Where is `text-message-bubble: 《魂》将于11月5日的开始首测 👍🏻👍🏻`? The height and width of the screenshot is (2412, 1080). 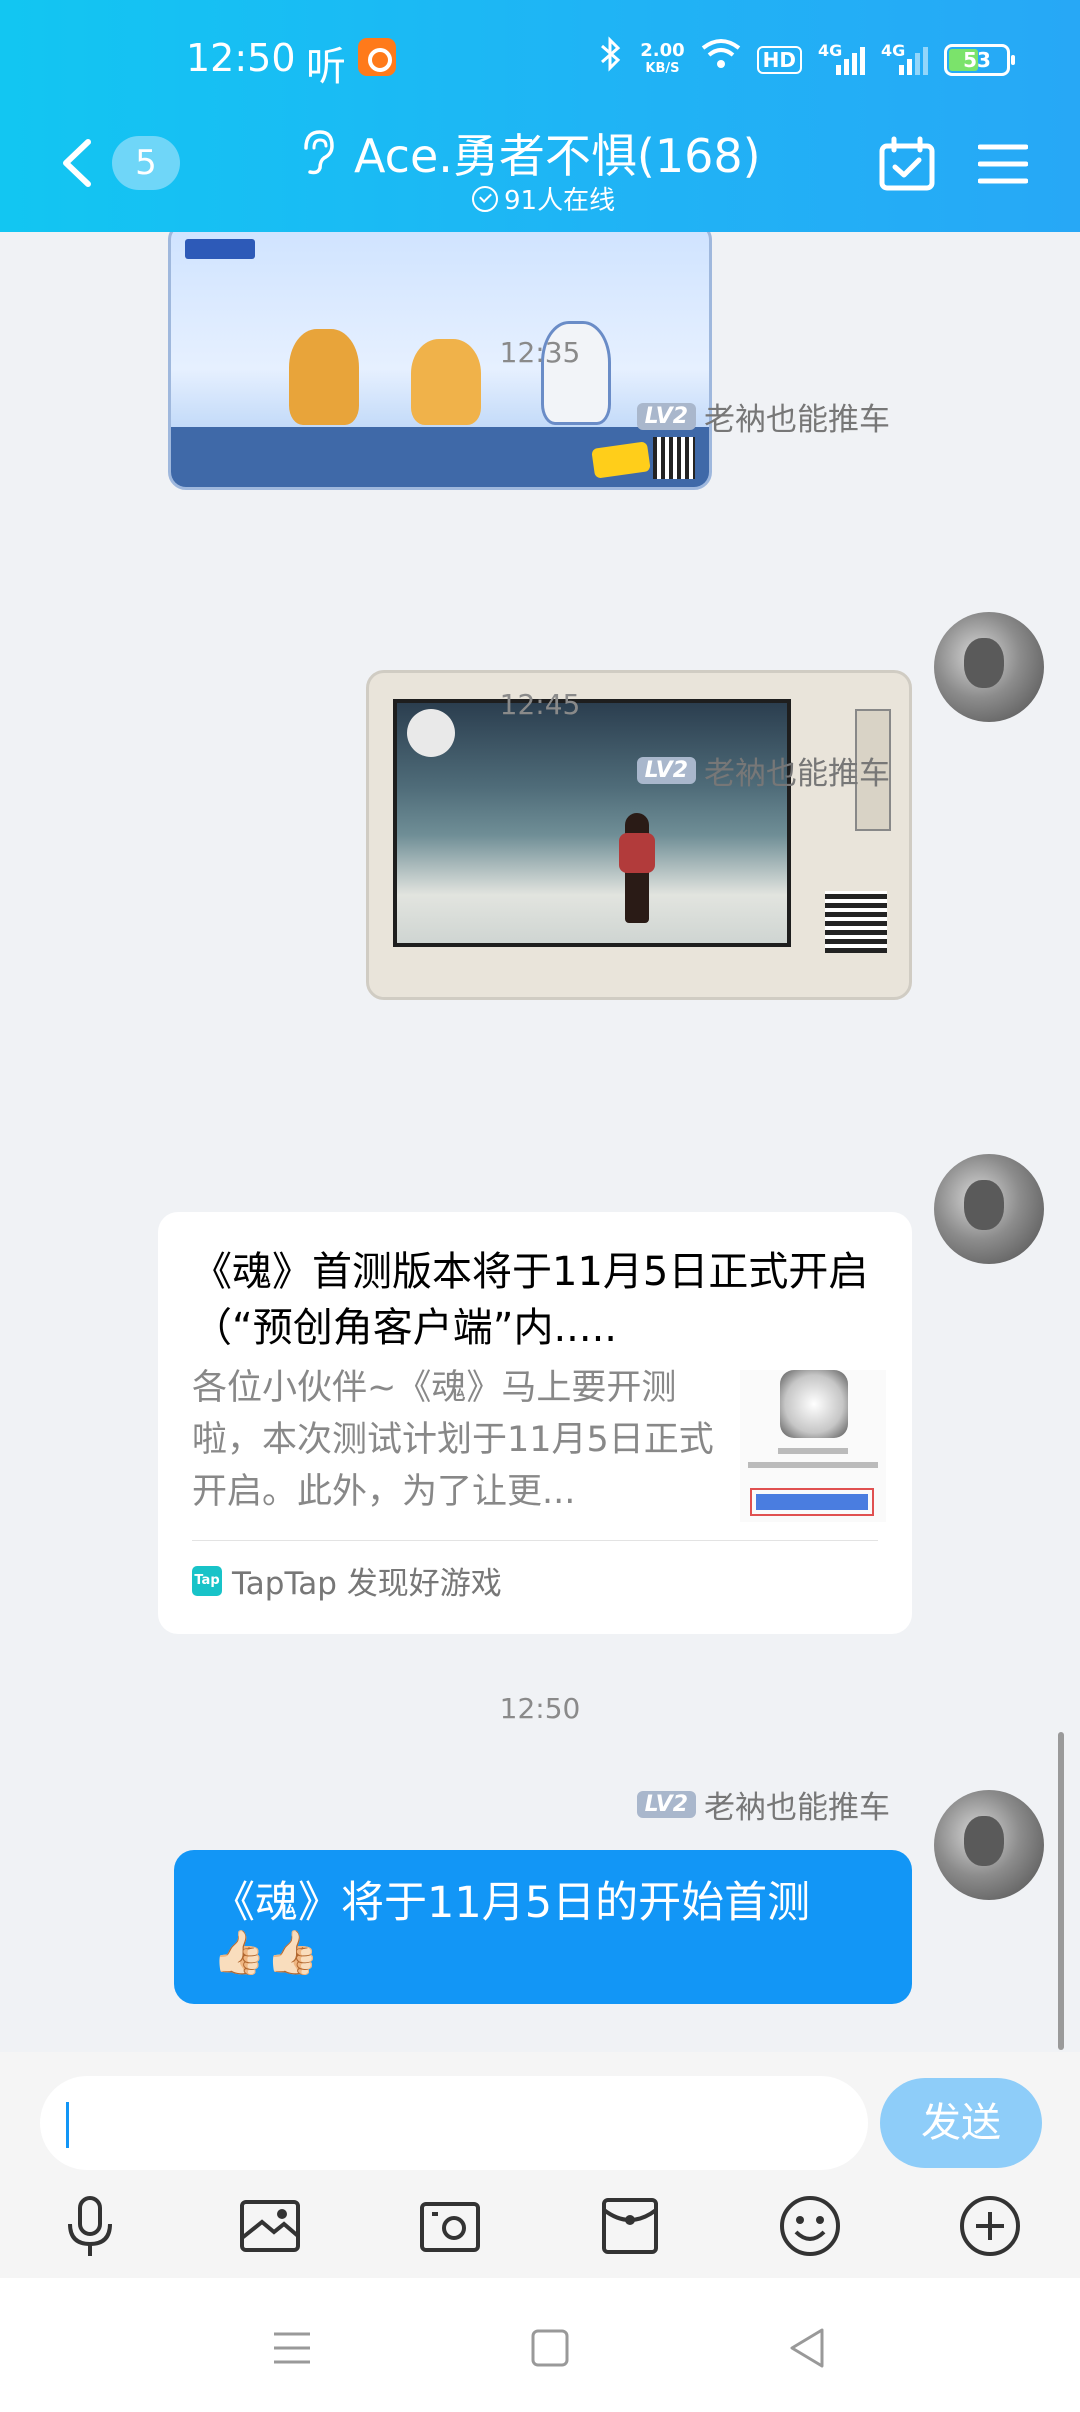
text-message-bubble: 《魂》将于11月5日的开始首测 👍🏻👍🏻 is located at coordinates (543, 1927).